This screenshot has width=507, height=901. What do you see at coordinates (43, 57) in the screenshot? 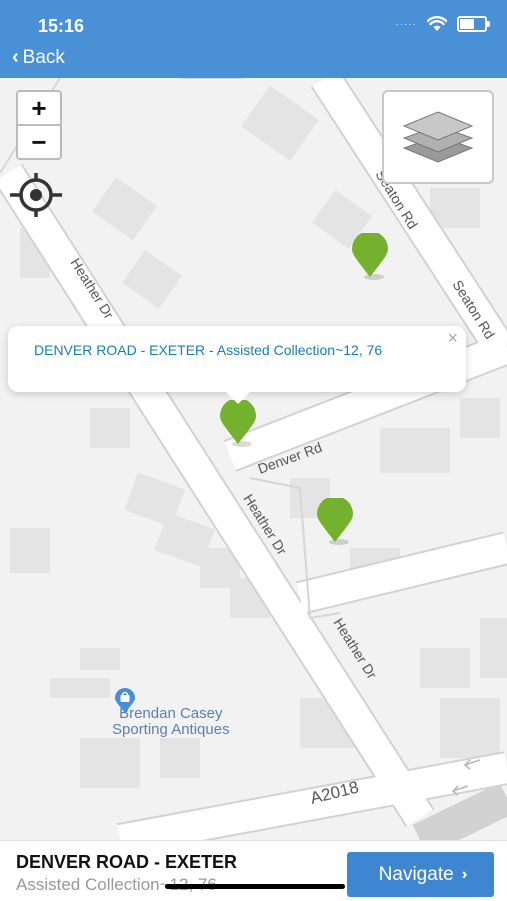
I see `back-label: Back` at bounding box center [43, 57].